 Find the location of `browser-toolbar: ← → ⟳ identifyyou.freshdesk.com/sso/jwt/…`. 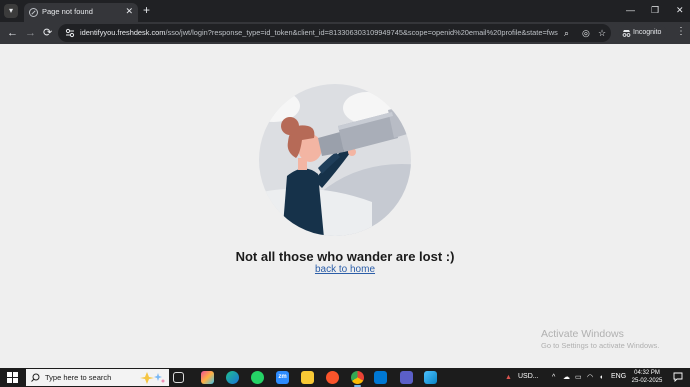

browser-toolbar: ← → ⟳ identifyyou.freshdesk.com/sso/jwt/… is located at coordinates (345, 33).